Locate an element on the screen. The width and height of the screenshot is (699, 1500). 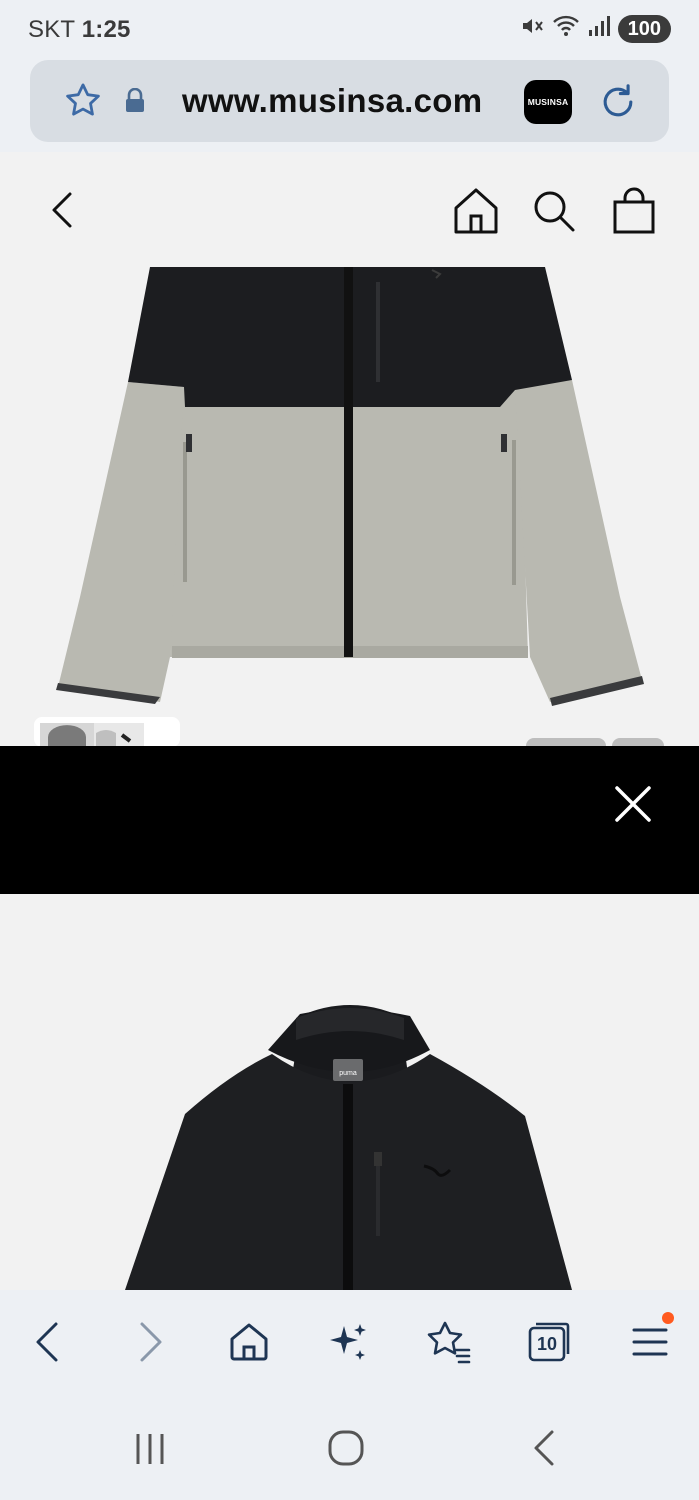
ai-sparkle-icon is located at coordinates (348, 1342).